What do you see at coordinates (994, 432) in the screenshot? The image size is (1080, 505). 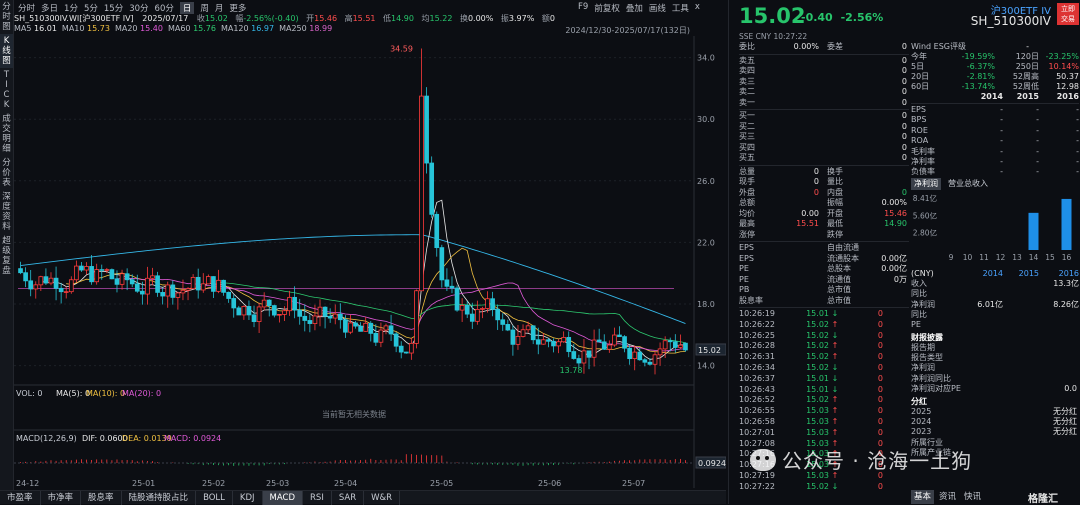 I see `dividend-row: 2023 无分红` at bounding box center [994, 432].